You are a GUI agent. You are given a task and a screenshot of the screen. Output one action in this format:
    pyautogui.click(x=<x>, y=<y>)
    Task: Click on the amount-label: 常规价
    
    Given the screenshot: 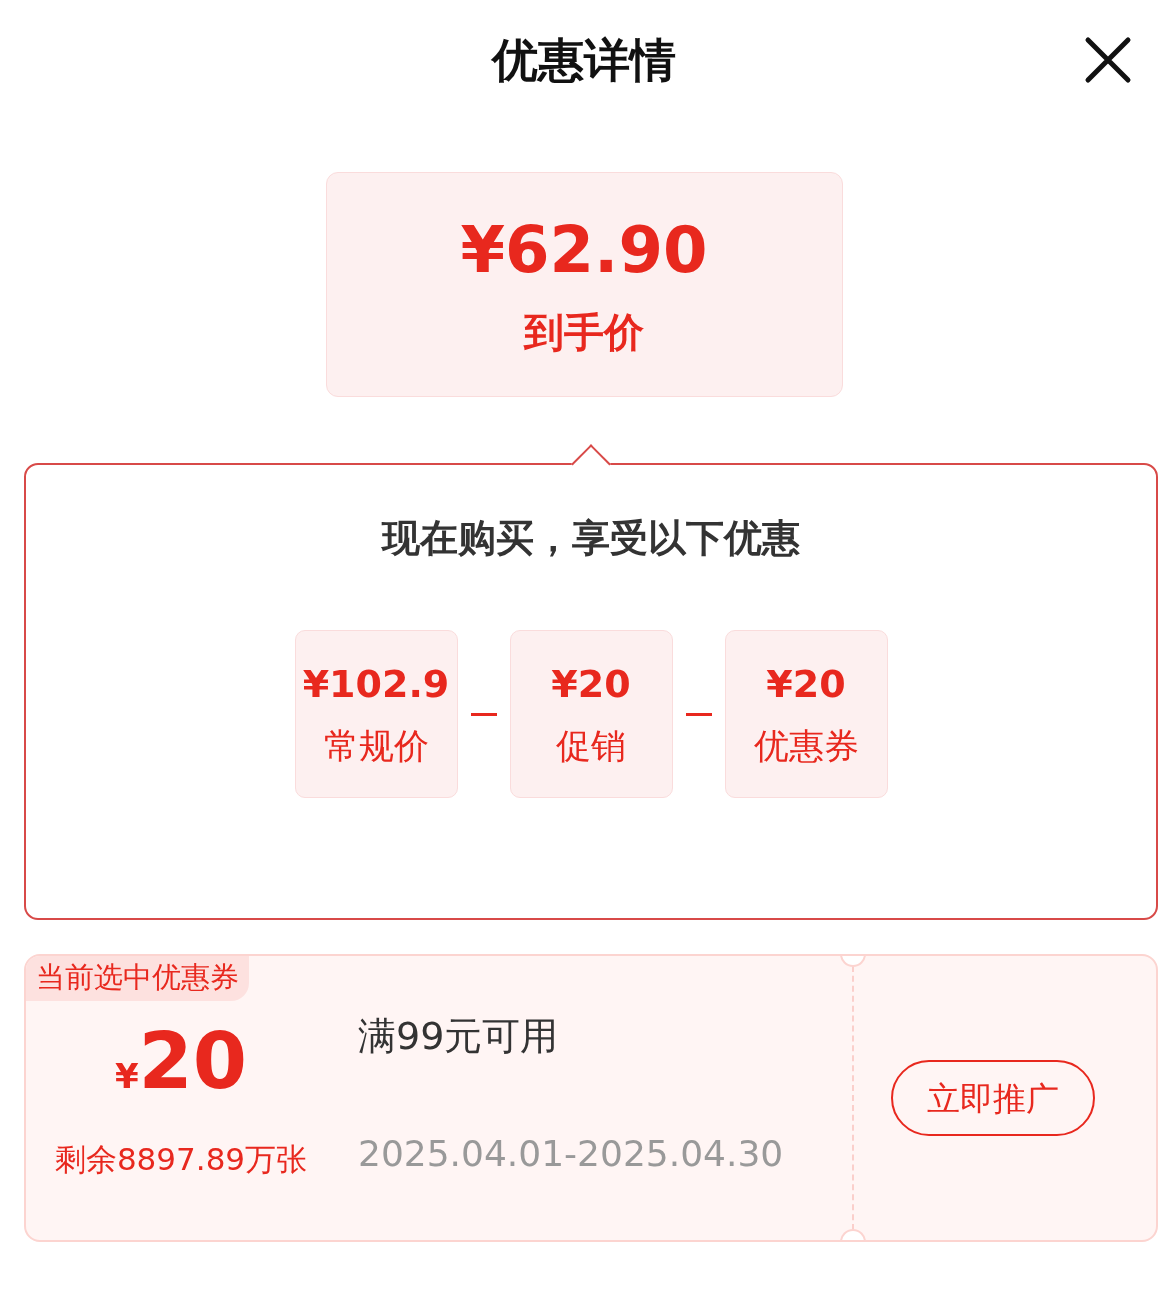 What is the action you would take?
    pyautogui.click(x=376, y=746)
    